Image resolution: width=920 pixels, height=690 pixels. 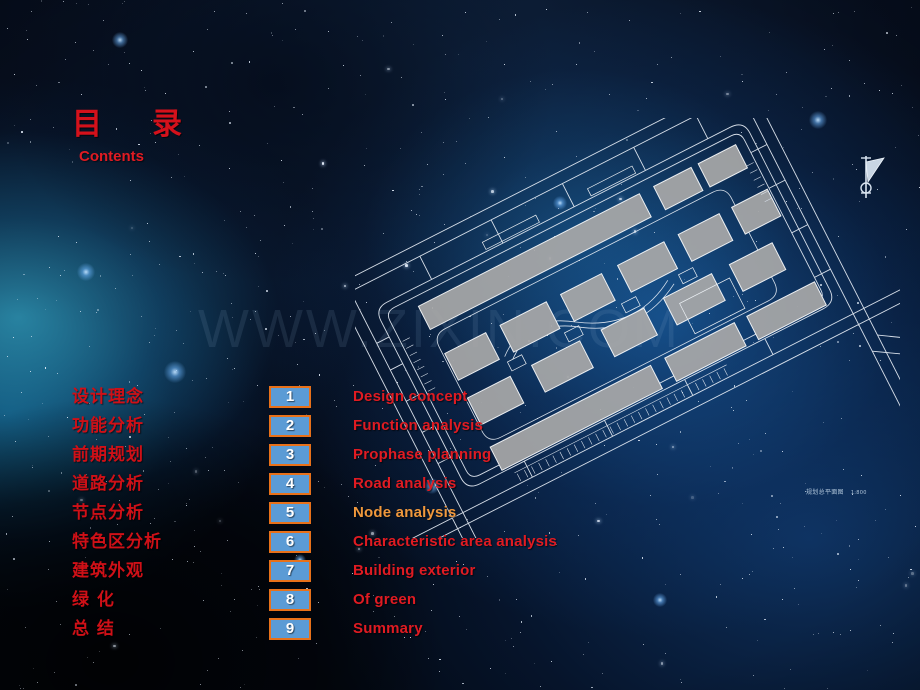 What do you see at coordinates (290, 455) in the screenshot?
I see `contents-item-number-badge: 3` at bounding box center [290, 455].